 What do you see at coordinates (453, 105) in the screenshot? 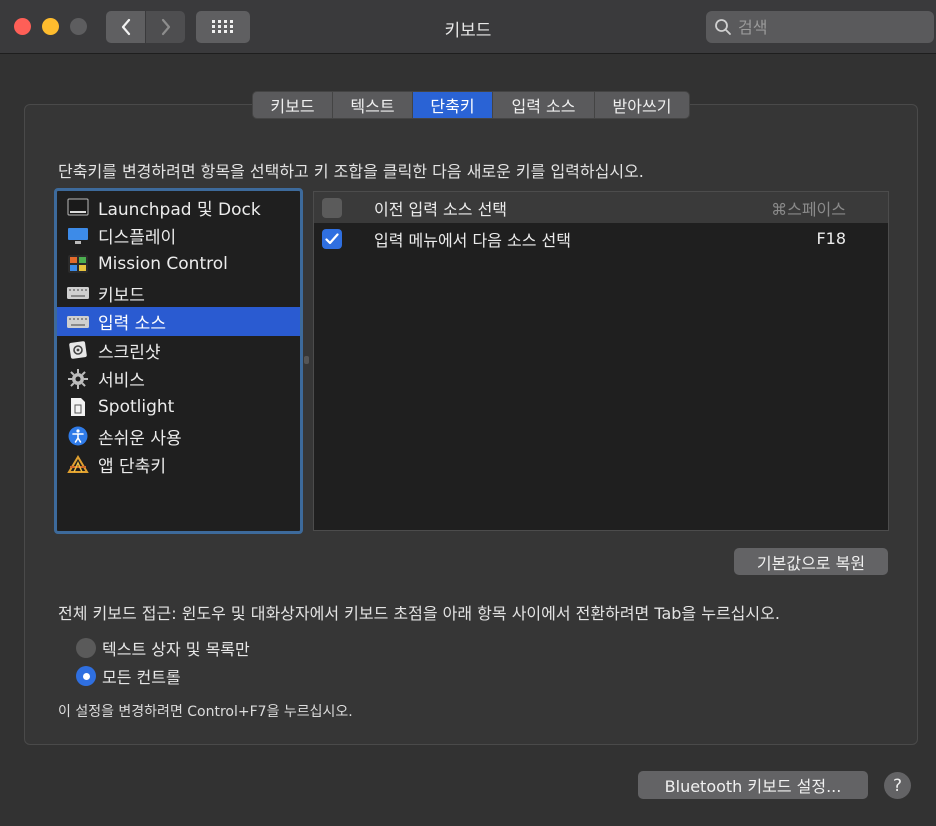
I see `tab-shortcuts: 단축키` at bounding box center [453, 105].